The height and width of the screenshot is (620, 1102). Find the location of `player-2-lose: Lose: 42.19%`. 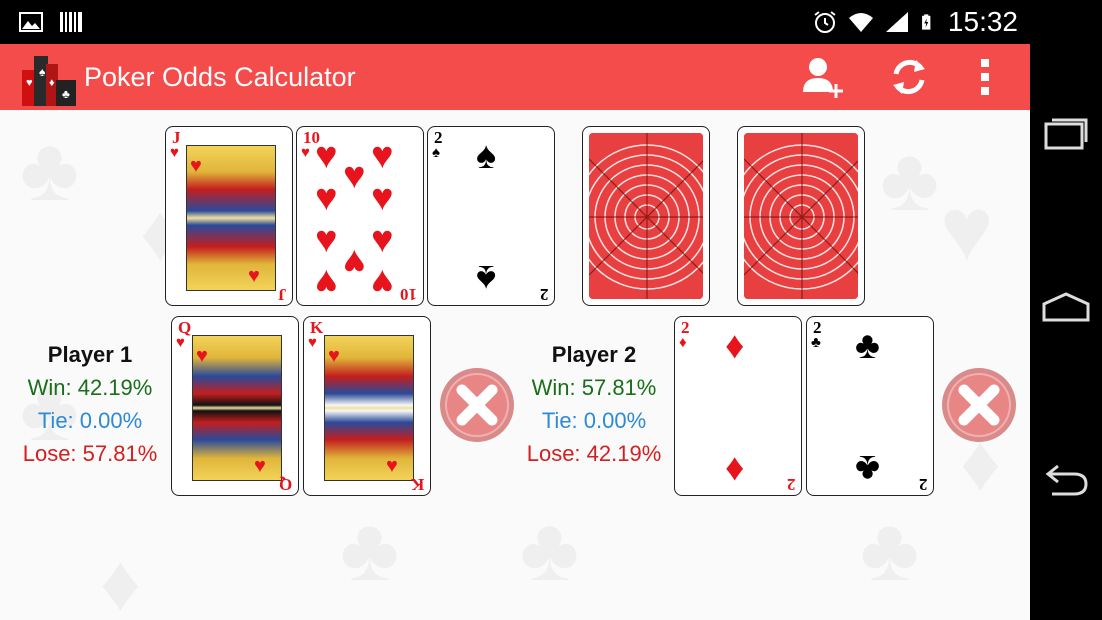

player-2-lose: Lose: 42.19% is located at coordinates (594, 453).